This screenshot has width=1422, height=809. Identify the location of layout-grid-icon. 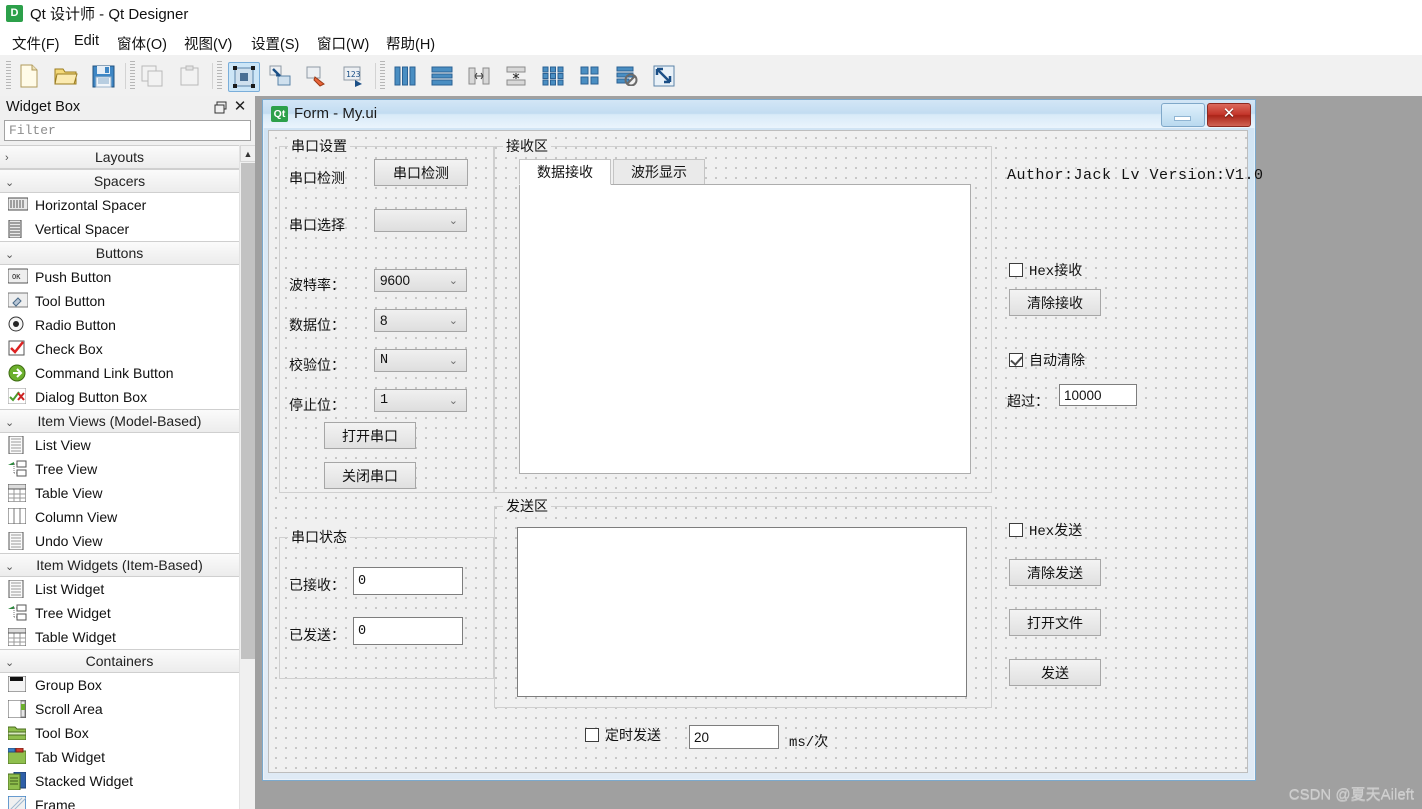
(553, 76).